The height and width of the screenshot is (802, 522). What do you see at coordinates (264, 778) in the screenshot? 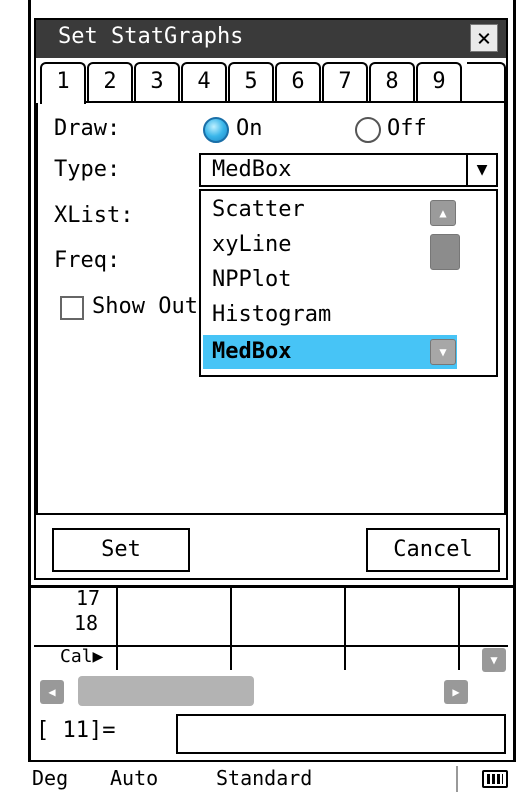
I see `status-format: Standard` at bounding box center [264, 778].